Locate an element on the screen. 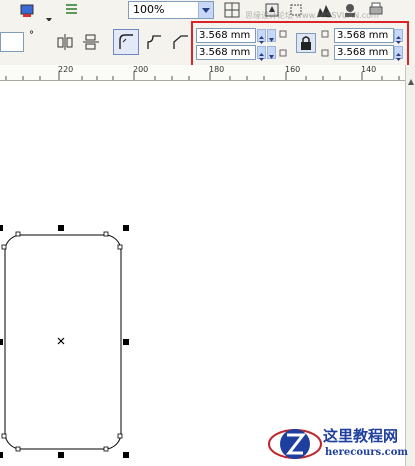 The image size is (415, 466). top-toolbar: 100% 思缘设计论坛 www.MISSVUAN.com is located at coordinates (207, 11).